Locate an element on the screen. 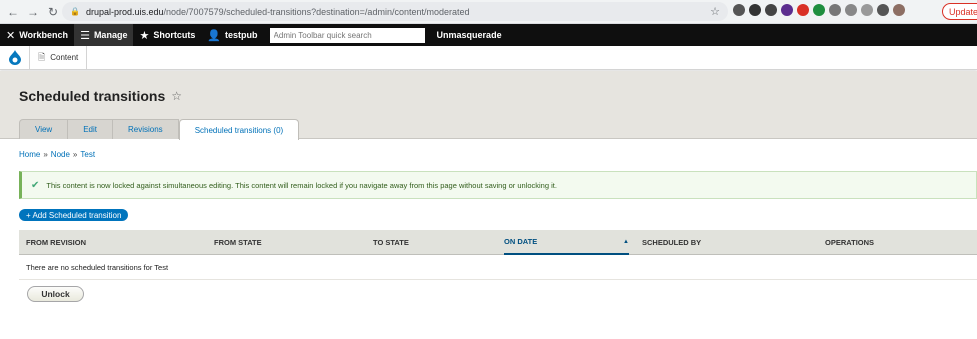  toolbar-shortcuts: ★ Shortcuts is located at coordinates (167, 35).